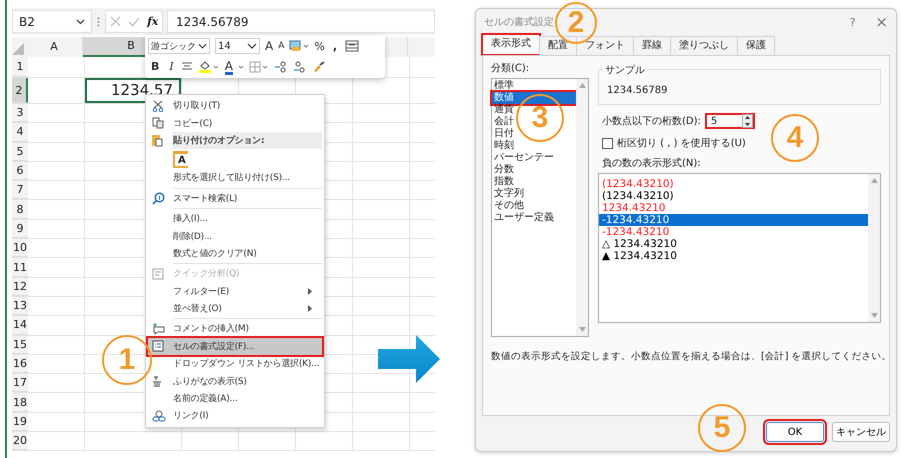  What do you see at coordinates (510, 68) in the screenshot?
I see `category-label: 分類(C):` at bounding box center [510, 68].